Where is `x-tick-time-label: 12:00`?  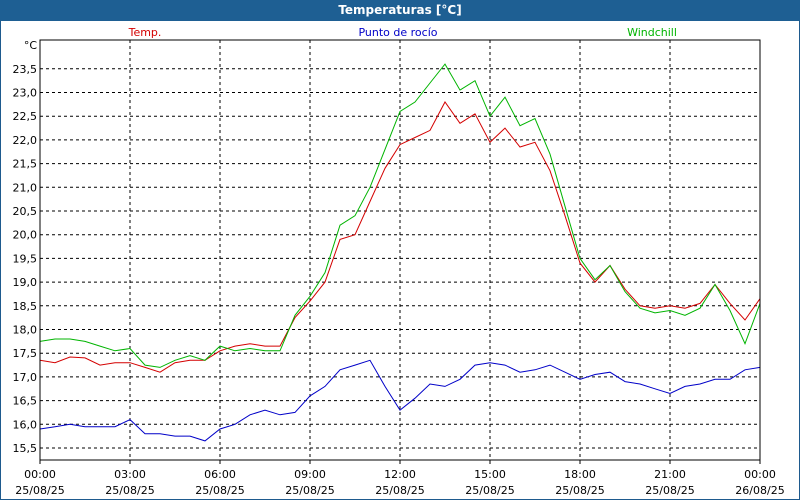 x-tick-time-label: 12:00 is located at coordinates (400, 474).